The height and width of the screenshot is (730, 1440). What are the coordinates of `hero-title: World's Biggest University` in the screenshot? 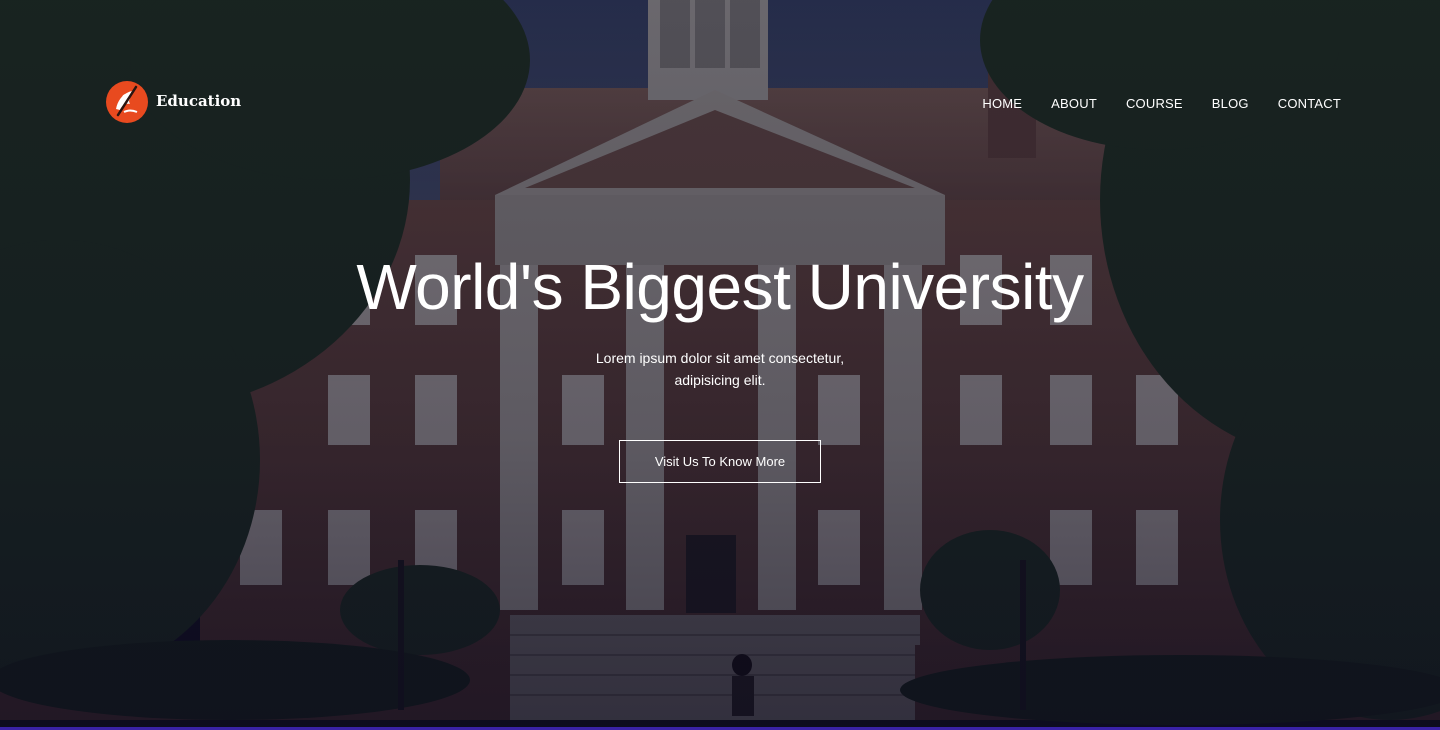 It's located at (720, 287).